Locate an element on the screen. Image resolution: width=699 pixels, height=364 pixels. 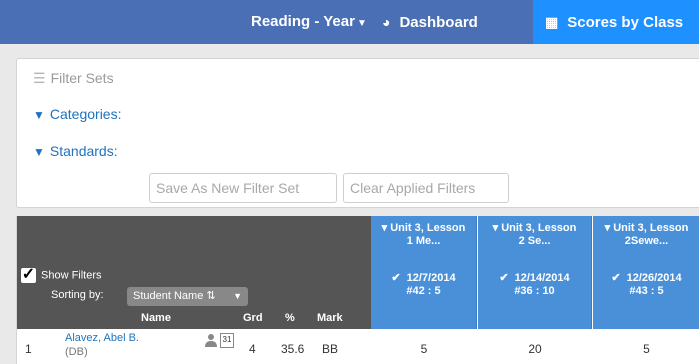
sort-az-icon: ⇅ is located at coordinates (209, 296).